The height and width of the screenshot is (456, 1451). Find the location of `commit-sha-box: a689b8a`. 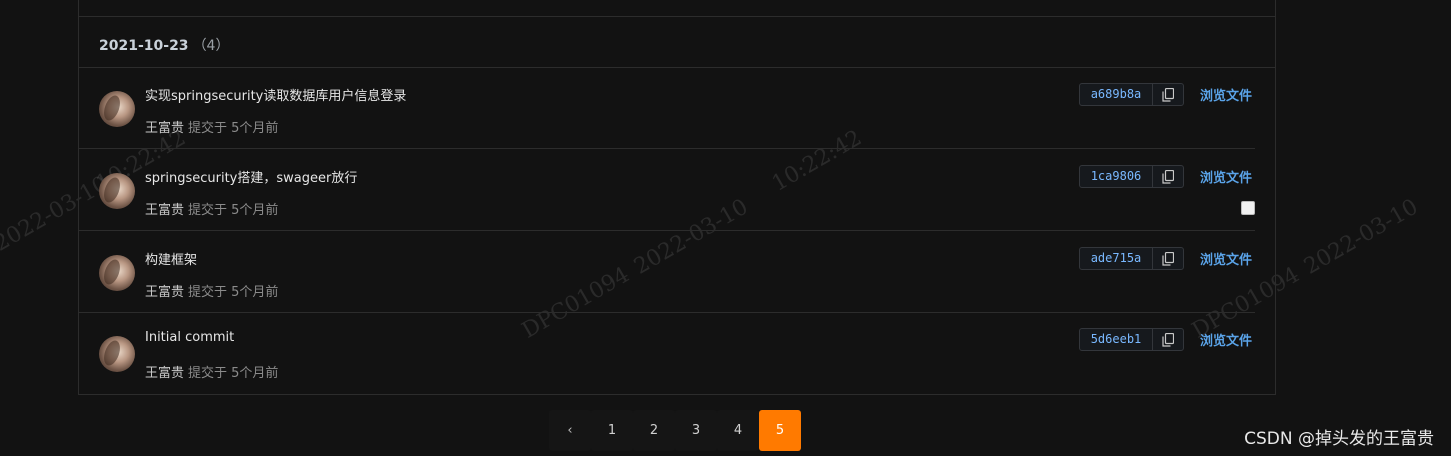

commit-sha-box: a689b8a is located at coordinates (1131, 94).